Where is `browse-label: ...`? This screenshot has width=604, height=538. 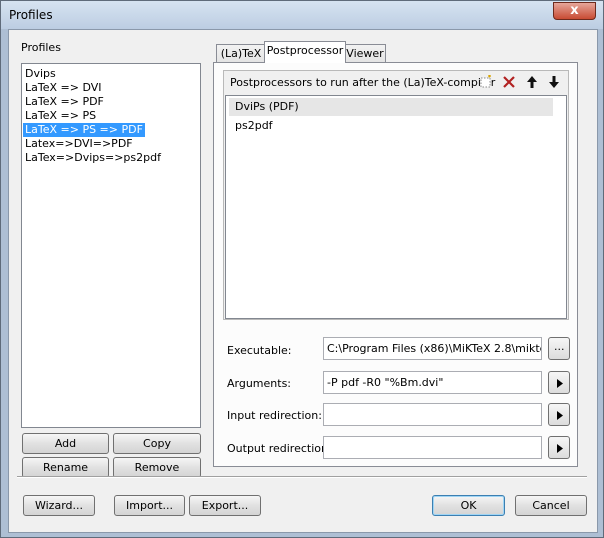 browse-label: ... is located at coordinates (559, 346).